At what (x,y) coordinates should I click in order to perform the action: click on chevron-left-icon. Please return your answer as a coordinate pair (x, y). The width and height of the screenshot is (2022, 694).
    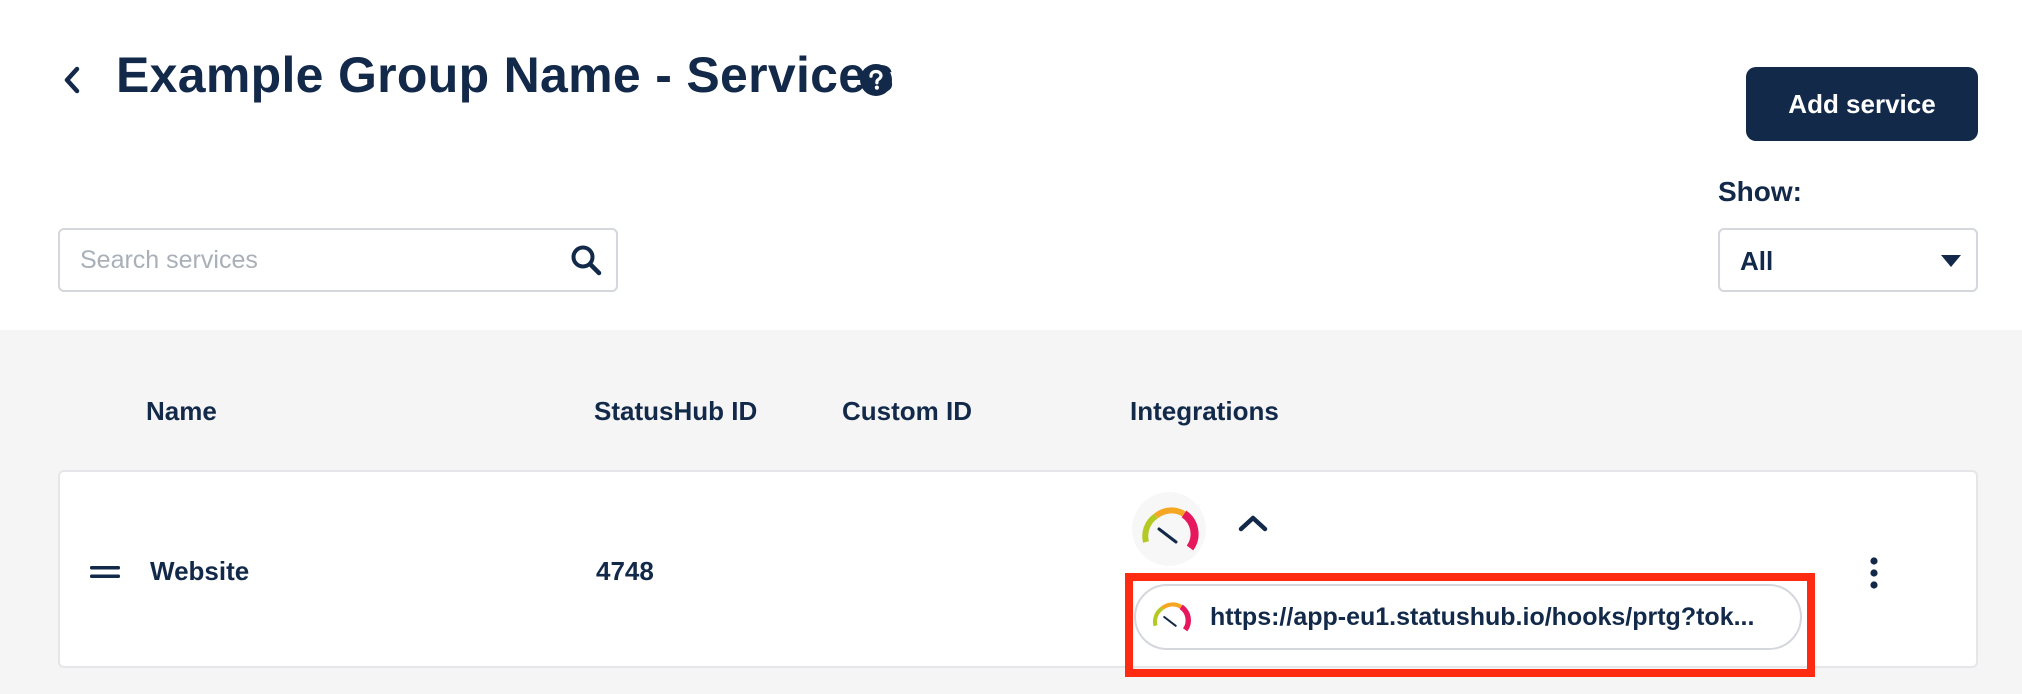
    Looking at the image, I should click on (72, 80).